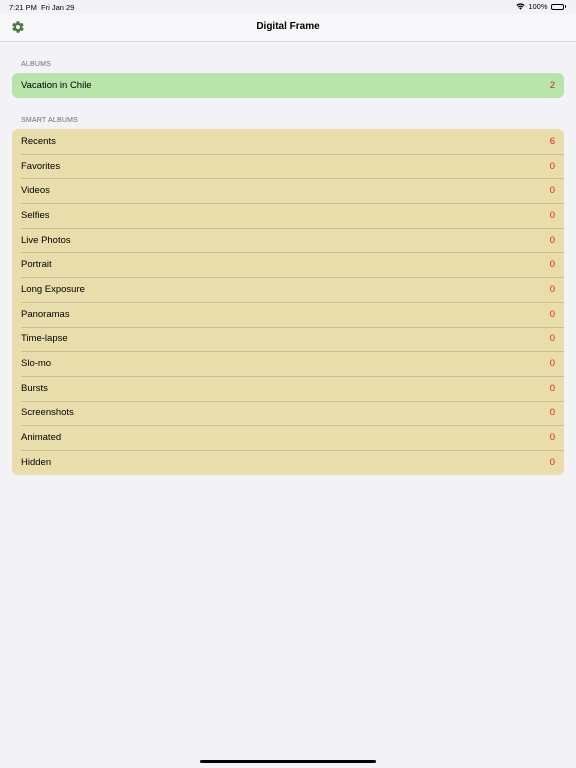 The image size is (576, 768). What do you see at coordinates (47, 413) in the screenshot?
I see `smart-album-label: Screenshots` at bounding box center [47, 413].